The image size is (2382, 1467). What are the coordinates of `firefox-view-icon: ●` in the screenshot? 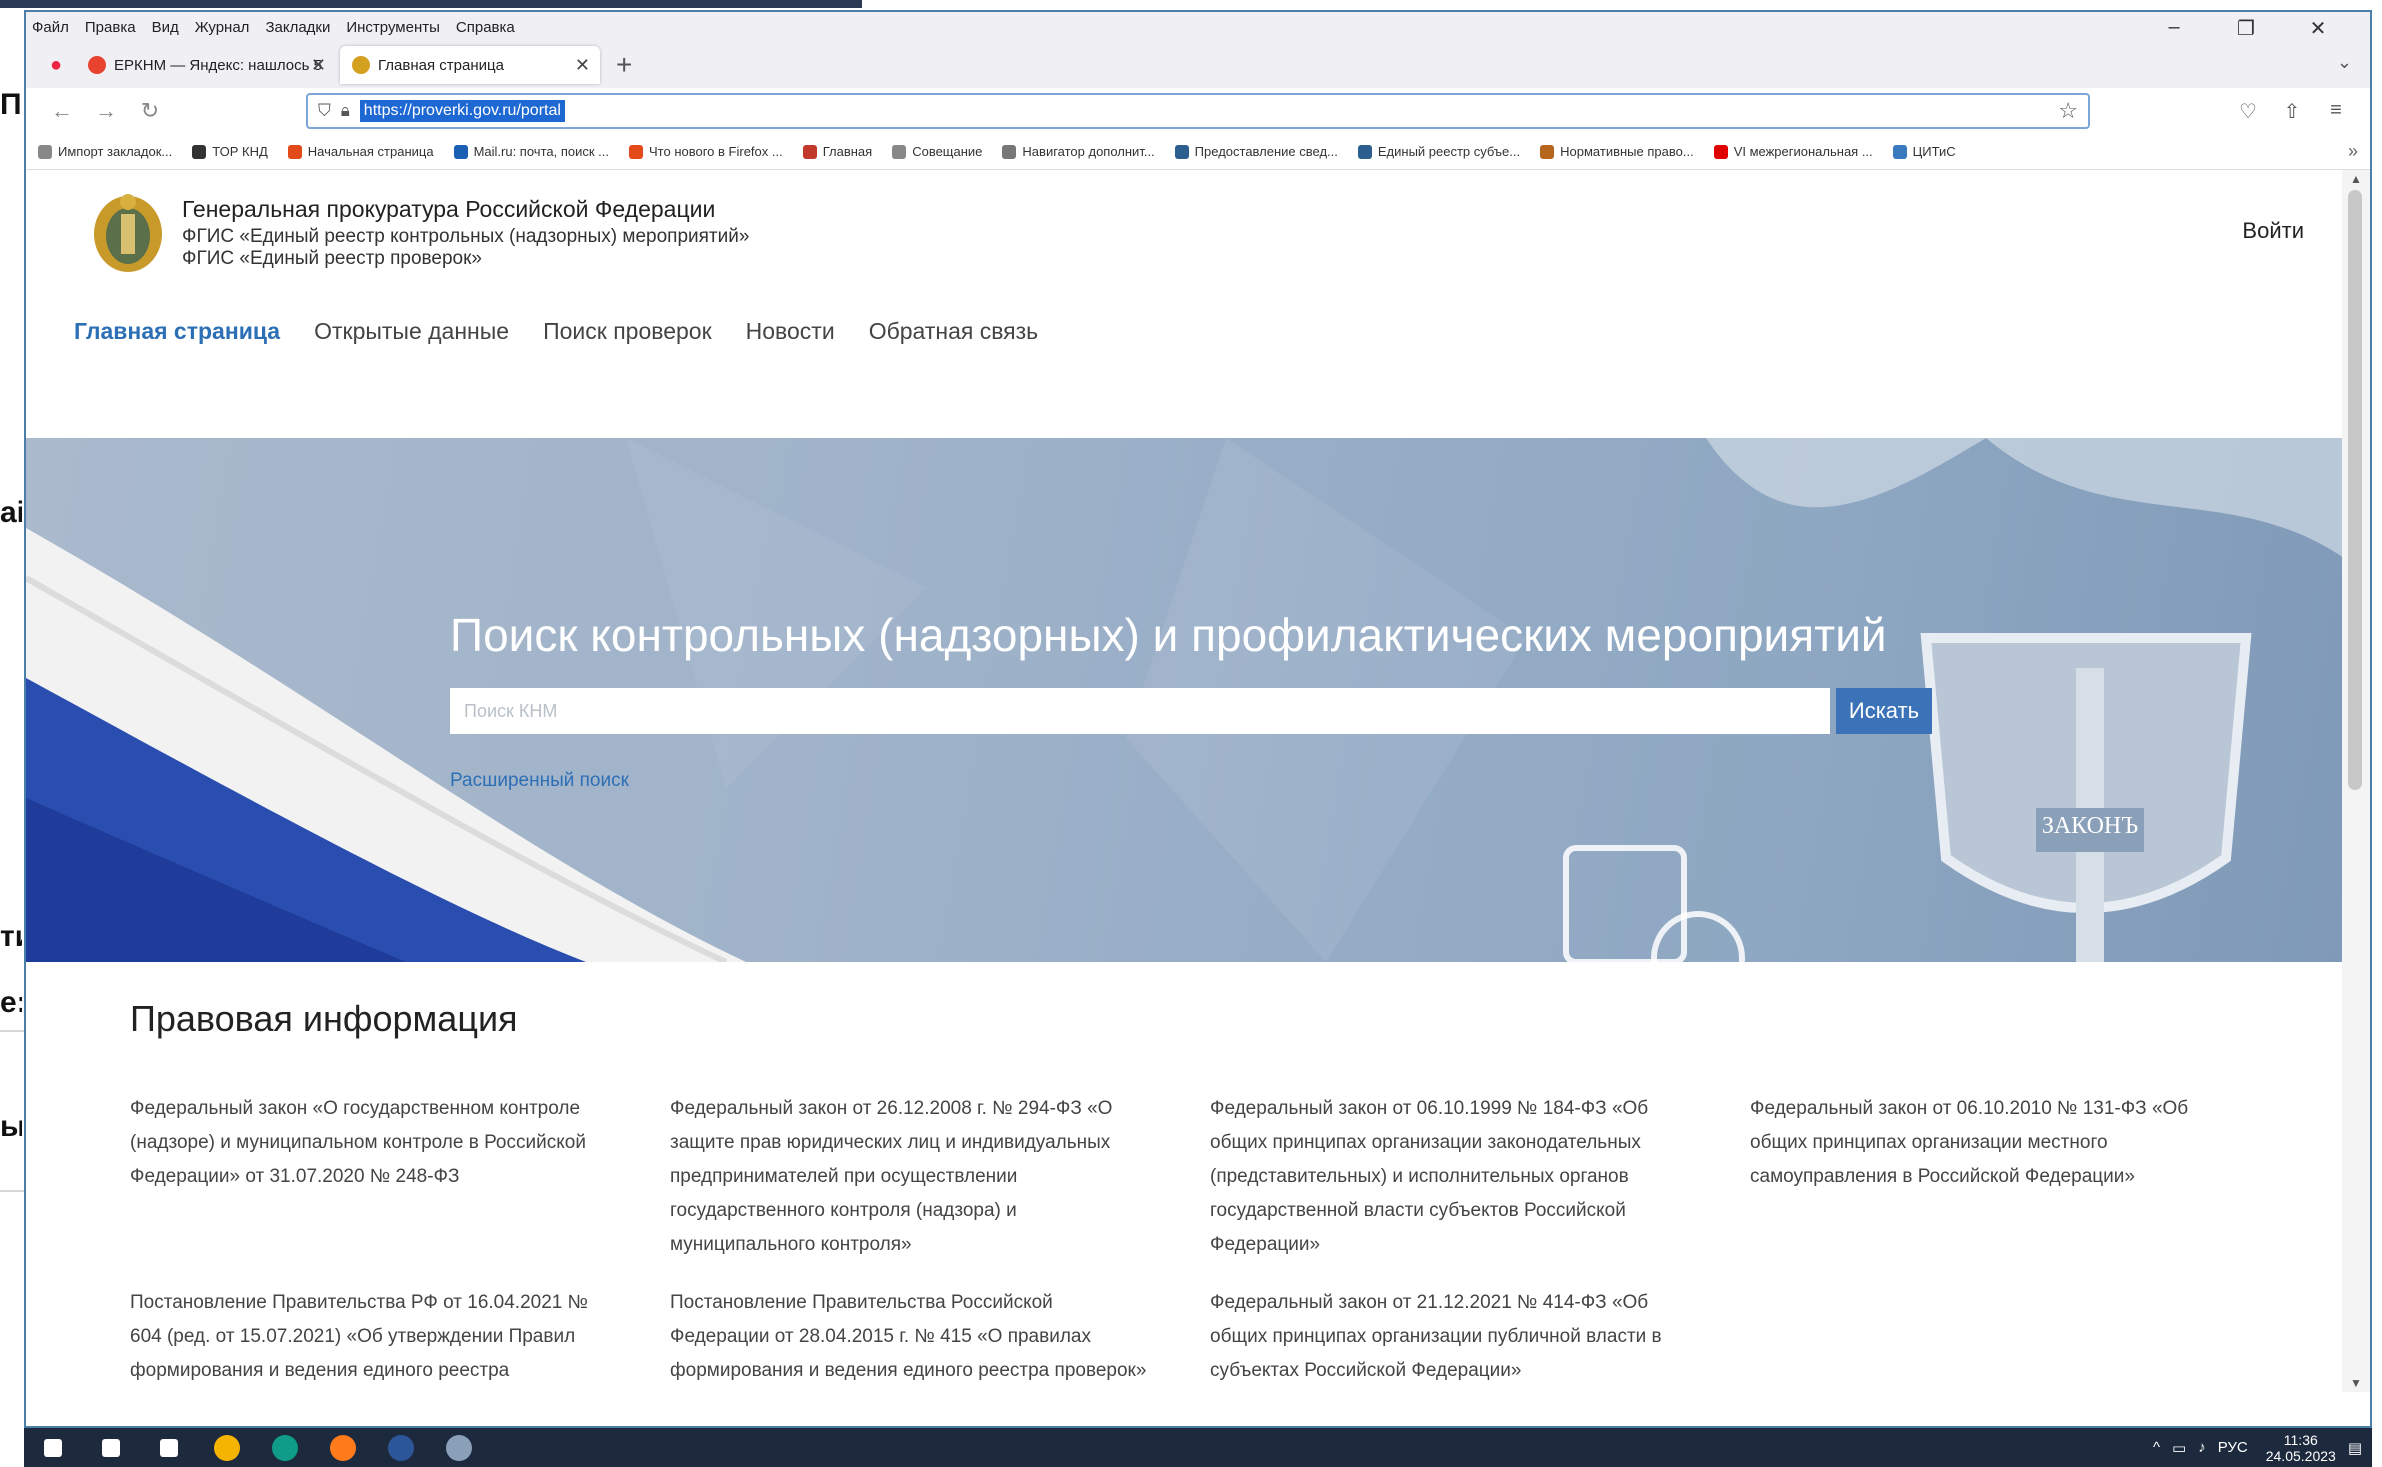 It's located at (56, 65).